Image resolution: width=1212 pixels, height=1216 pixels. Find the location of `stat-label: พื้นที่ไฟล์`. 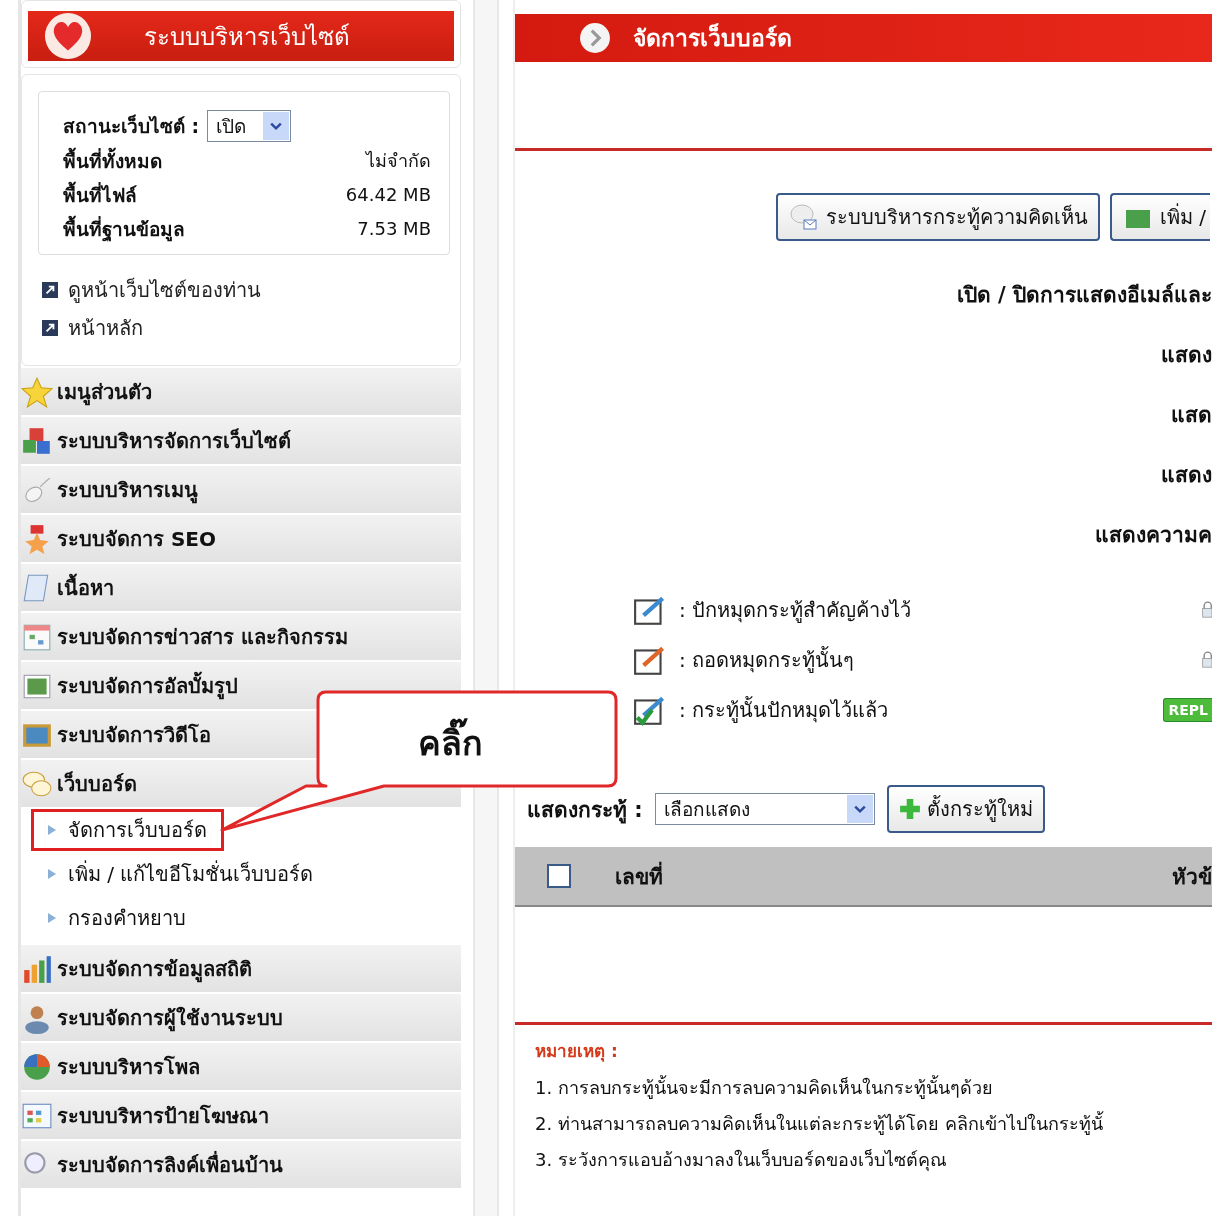

stat-label: พื้นที่ไฟล์ is located at coordinates (100, 195).